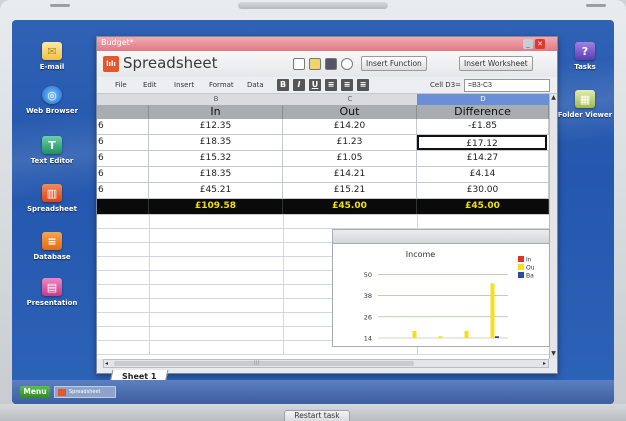 The height and width of the screenshot is (421, 626). I want to click on total-in: £109.58, so click(216, 206).